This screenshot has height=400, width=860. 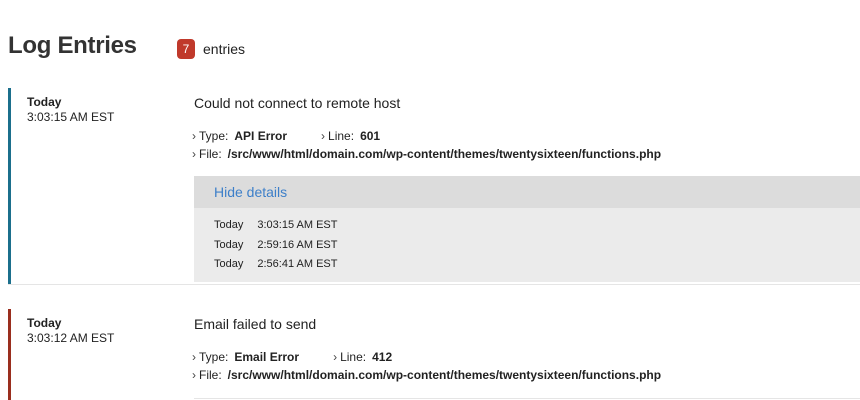 What do you see at coordinates (71, 338) in the screenshot?
I see `entry-time: 3:03:12 AM EST` at bounding box center [71, 338].